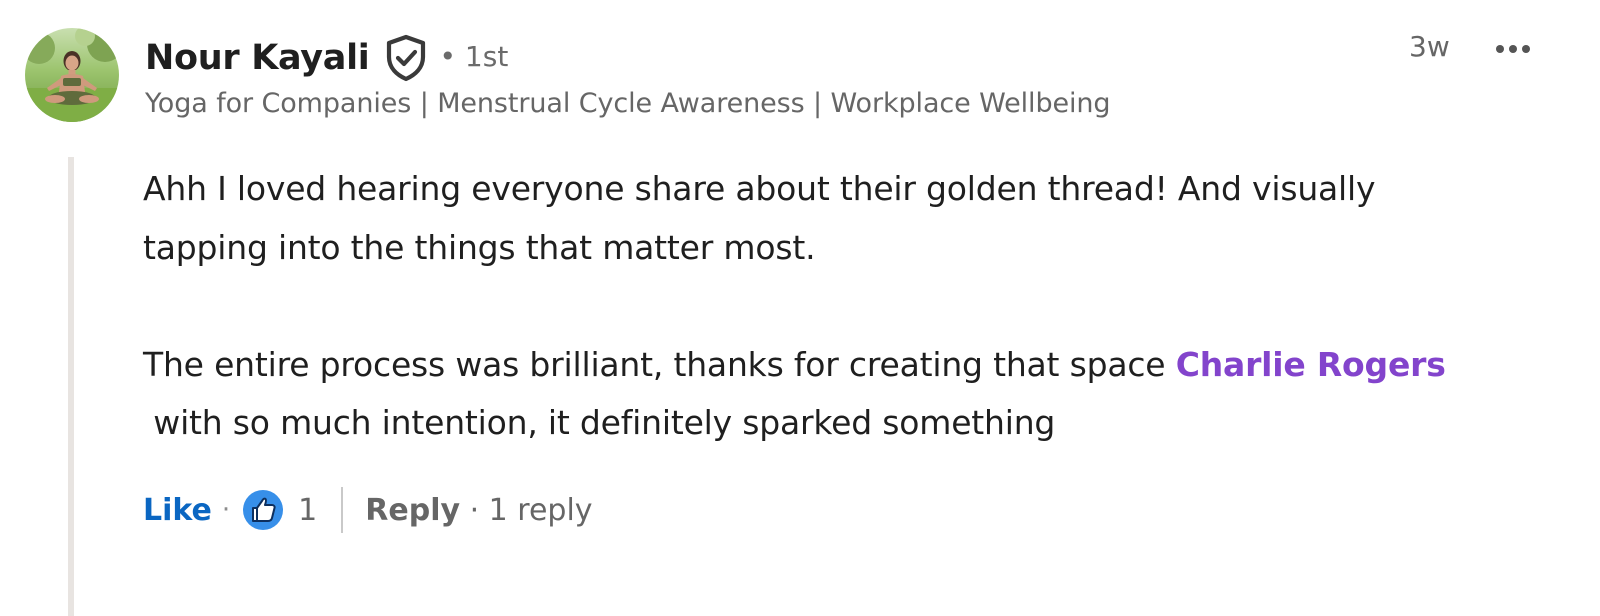 This screenshot has height=616, width=1600. I want to click on author-row: Nour Kayali • 1st, so click(326, 58).